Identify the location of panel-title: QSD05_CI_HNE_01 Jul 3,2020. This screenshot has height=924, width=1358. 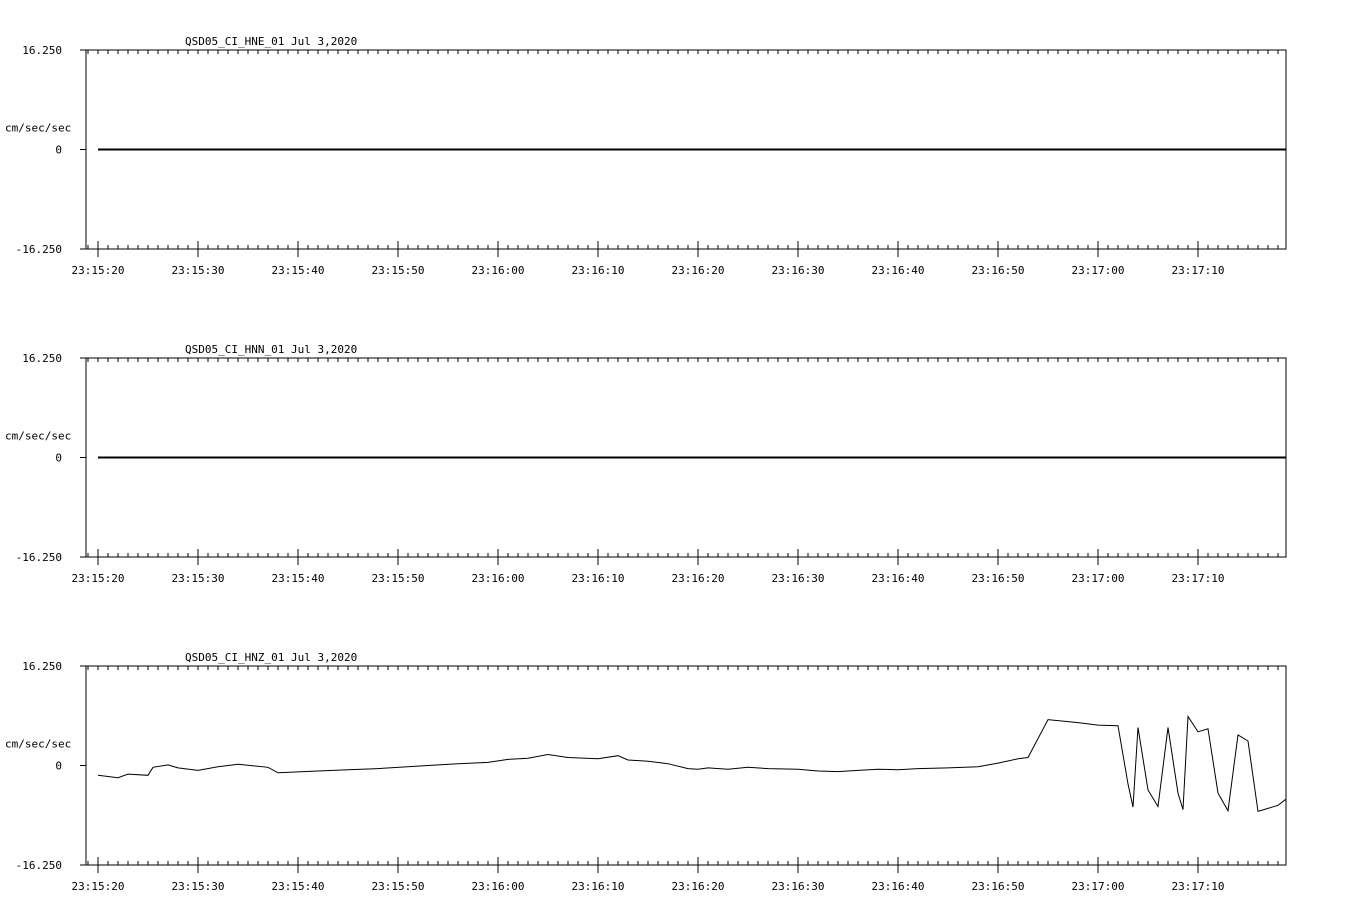
(271, 41).